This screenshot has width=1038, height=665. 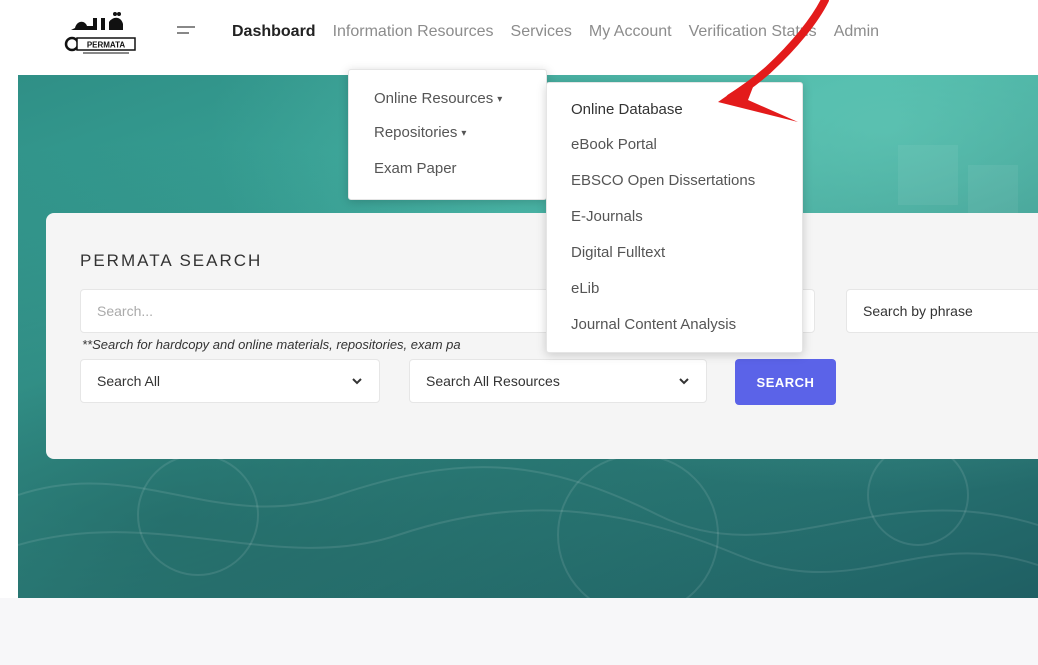 What do you see at coordinates (618, 252) in the screenshot?
I see `submenu-item-digital-fulltext: Digital Fulltext` at bounding box center [618, 252].